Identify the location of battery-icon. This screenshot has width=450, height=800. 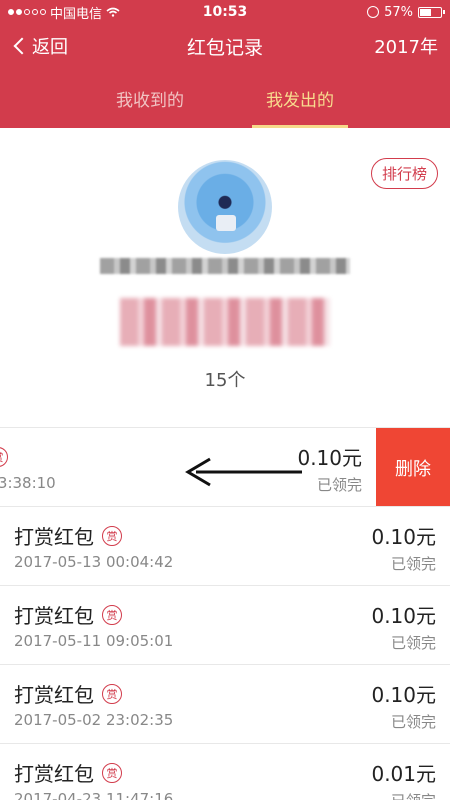
(431, 12).